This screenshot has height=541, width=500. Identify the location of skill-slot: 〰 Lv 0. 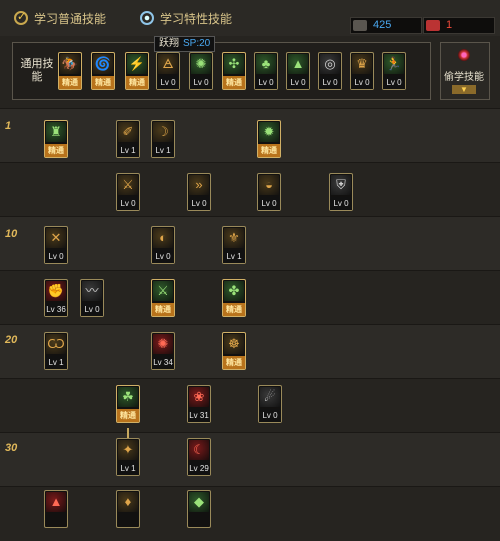
(92, 298).